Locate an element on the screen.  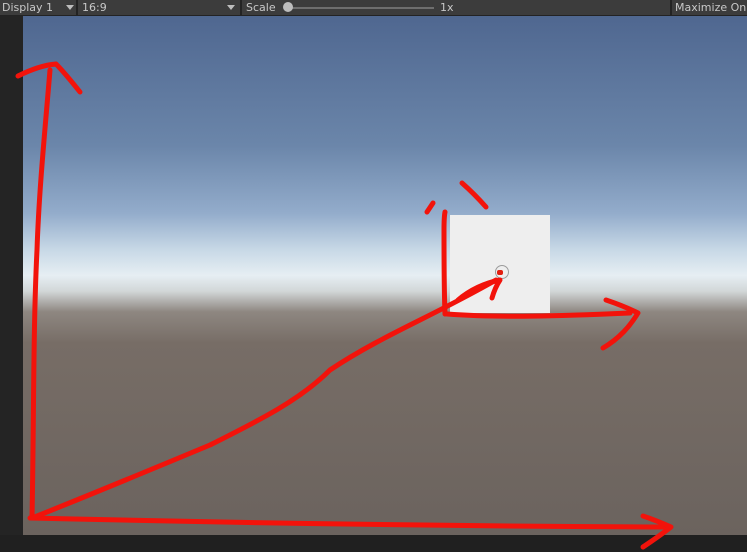
cube-object is located at coordinates (500, 264).